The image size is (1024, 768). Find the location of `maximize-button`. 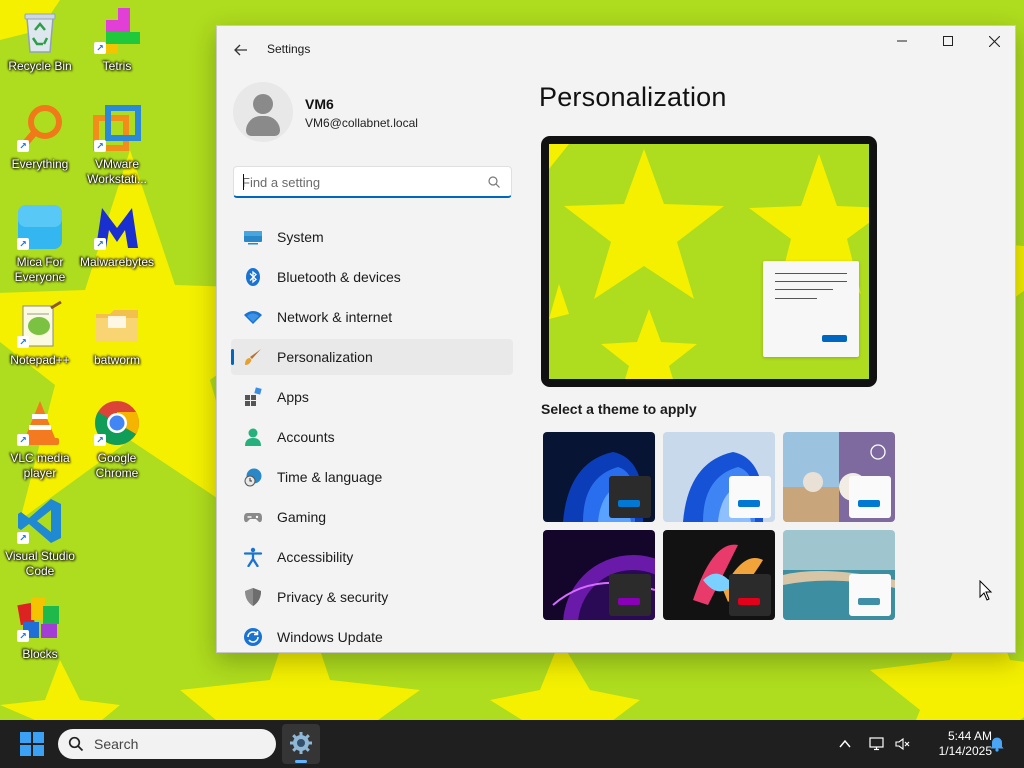

maximize-button is located at coordinates (948, 41).